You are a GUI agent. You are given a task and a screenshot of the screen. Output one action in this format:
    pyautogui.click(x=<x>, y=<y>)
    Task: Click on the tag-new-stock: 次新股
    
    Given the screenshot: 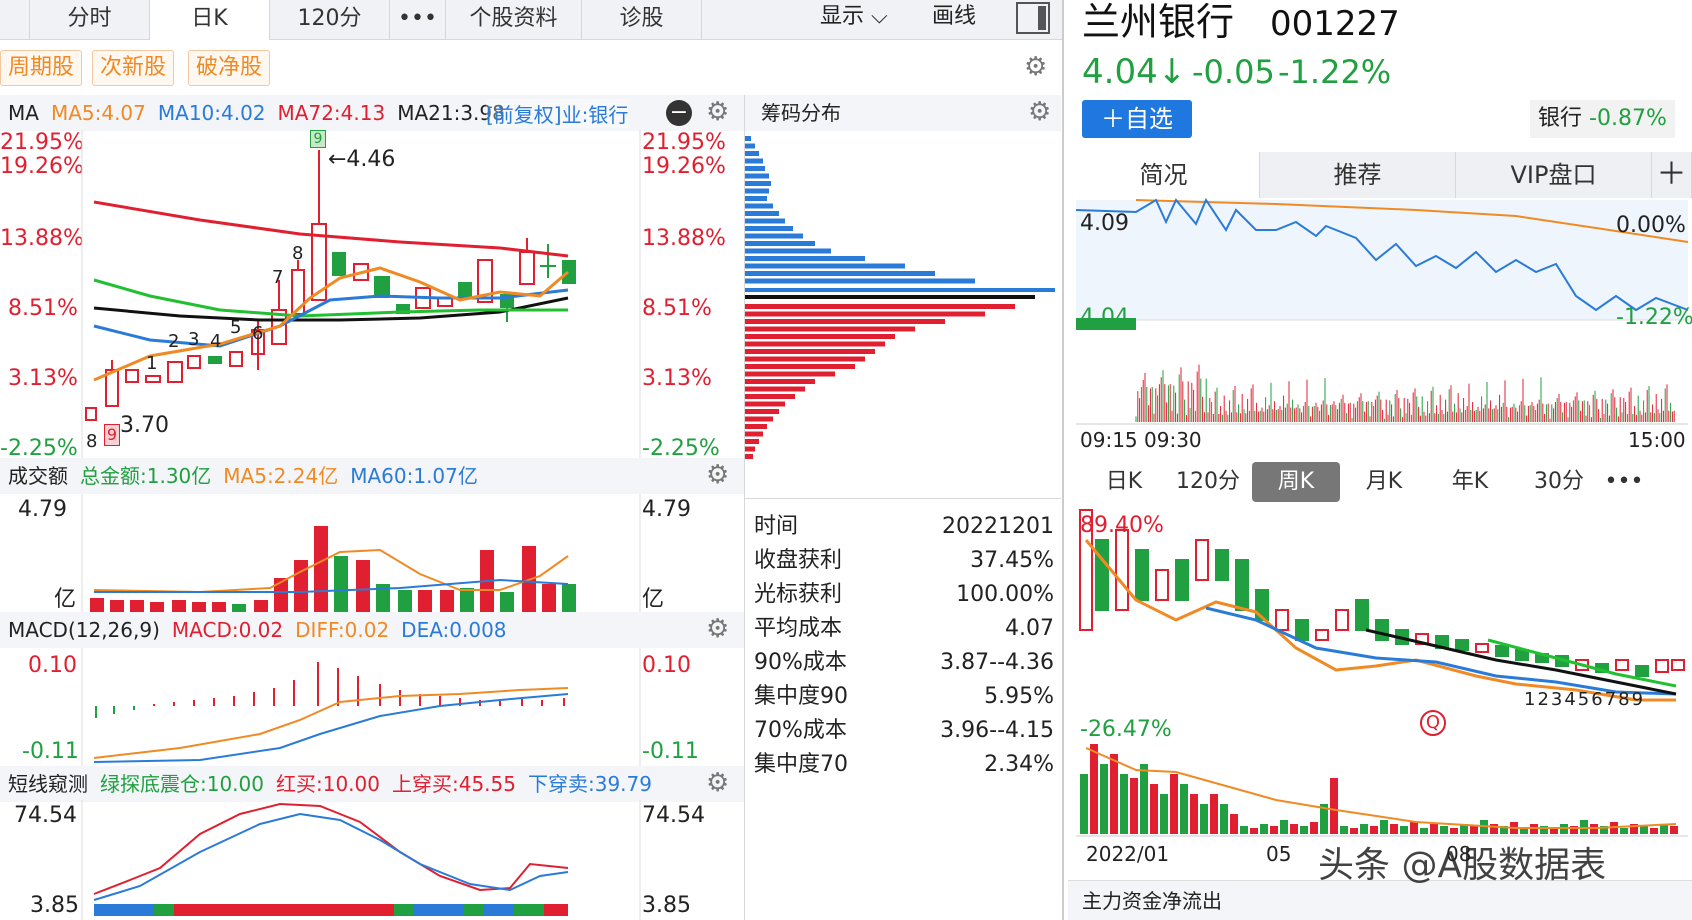 What is the action you would take?
    pyautogui.click(x=133, y=68)
    